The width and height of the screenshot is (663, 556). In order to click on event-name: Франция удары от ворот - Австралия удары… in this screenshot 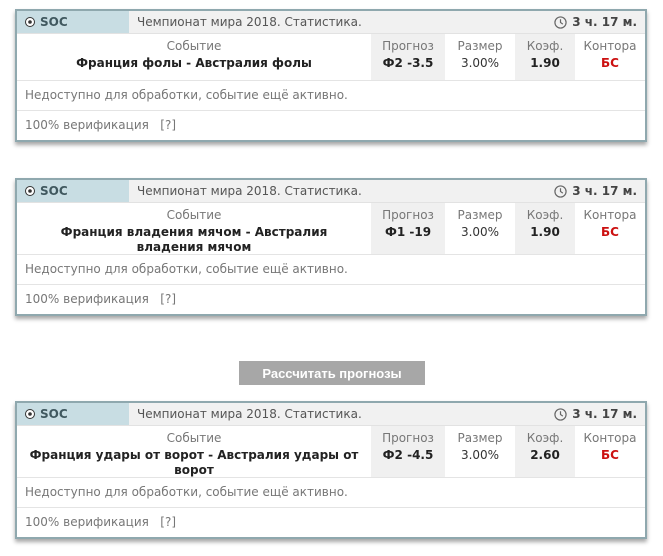, I will do `click(194, 462)`.